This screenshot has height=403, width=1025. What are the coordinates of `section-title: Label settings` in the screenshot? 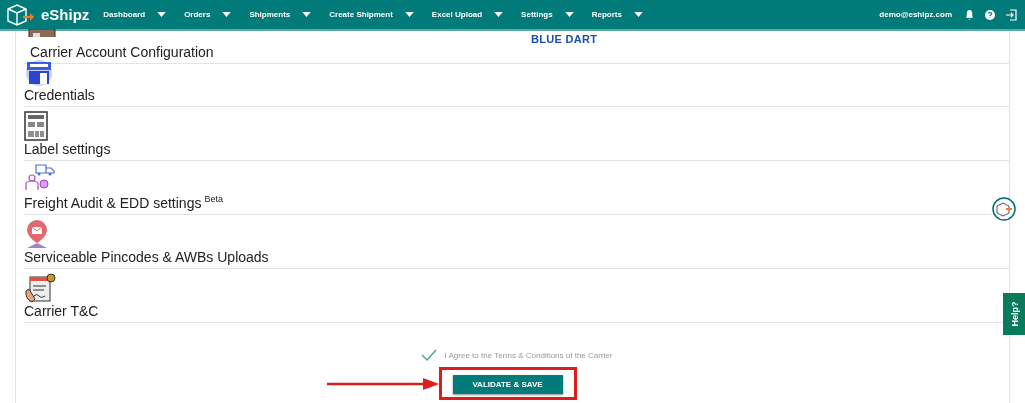 It's located at (68, 149).